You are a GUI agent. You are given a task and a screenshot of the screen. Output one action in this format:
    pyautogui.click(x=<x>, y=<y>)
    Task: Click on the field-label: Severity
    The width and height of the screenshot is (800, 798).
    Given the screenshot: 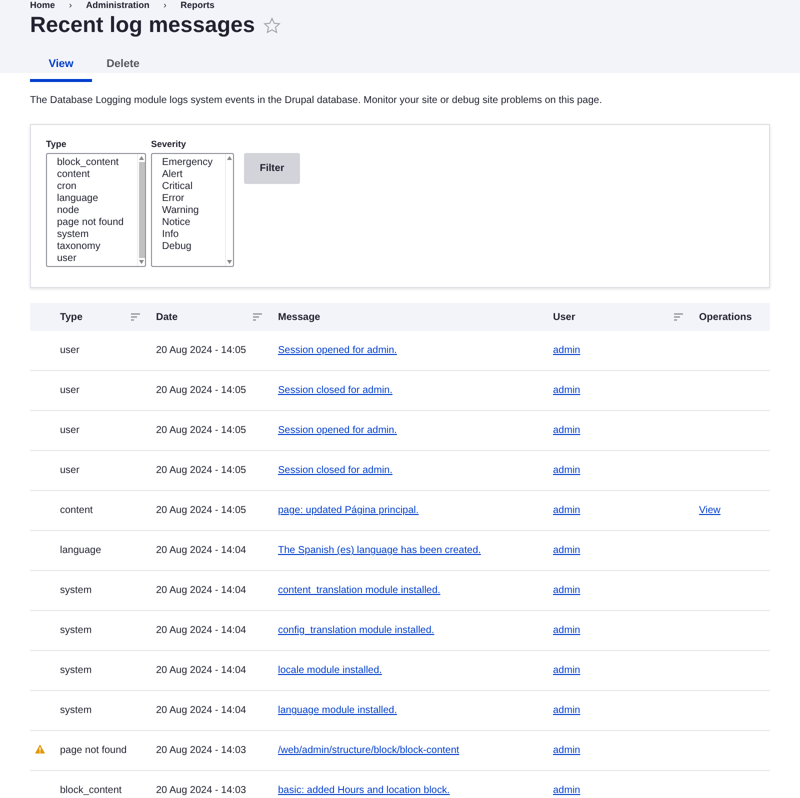 What is the action you would take?
    pyautogui.click(x=169, y=144)
    